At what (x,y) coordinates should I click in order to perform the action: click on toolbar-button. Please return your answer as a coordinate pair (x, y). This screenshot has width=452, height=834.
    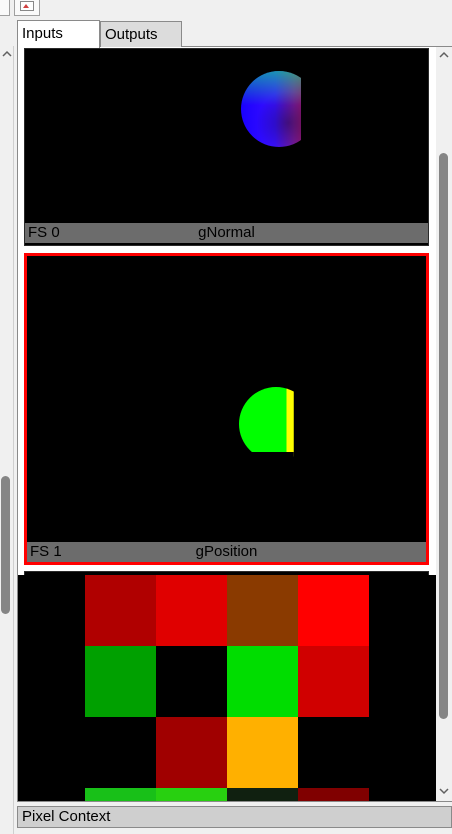
    Looking at the image, I should click on (5, 8).